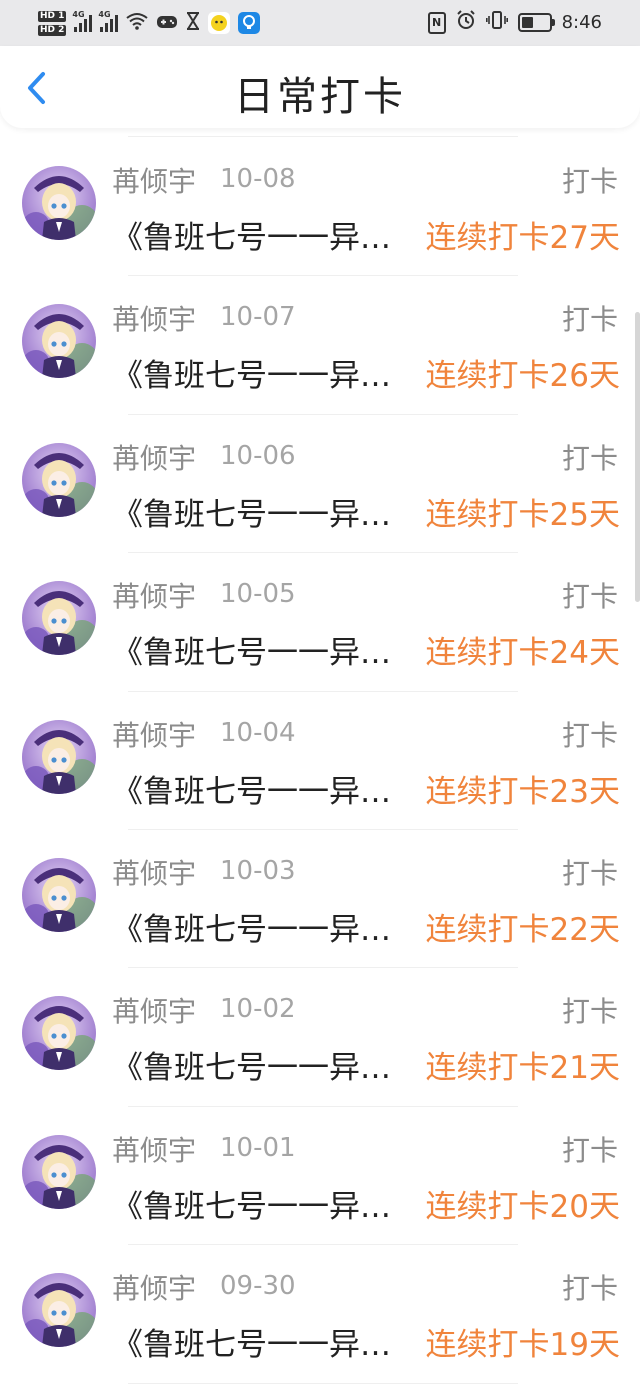 Image resolution: width=640 pixels, height=1387 pixels. I want to click on checkin-date: 10-07, so click(258, 317).